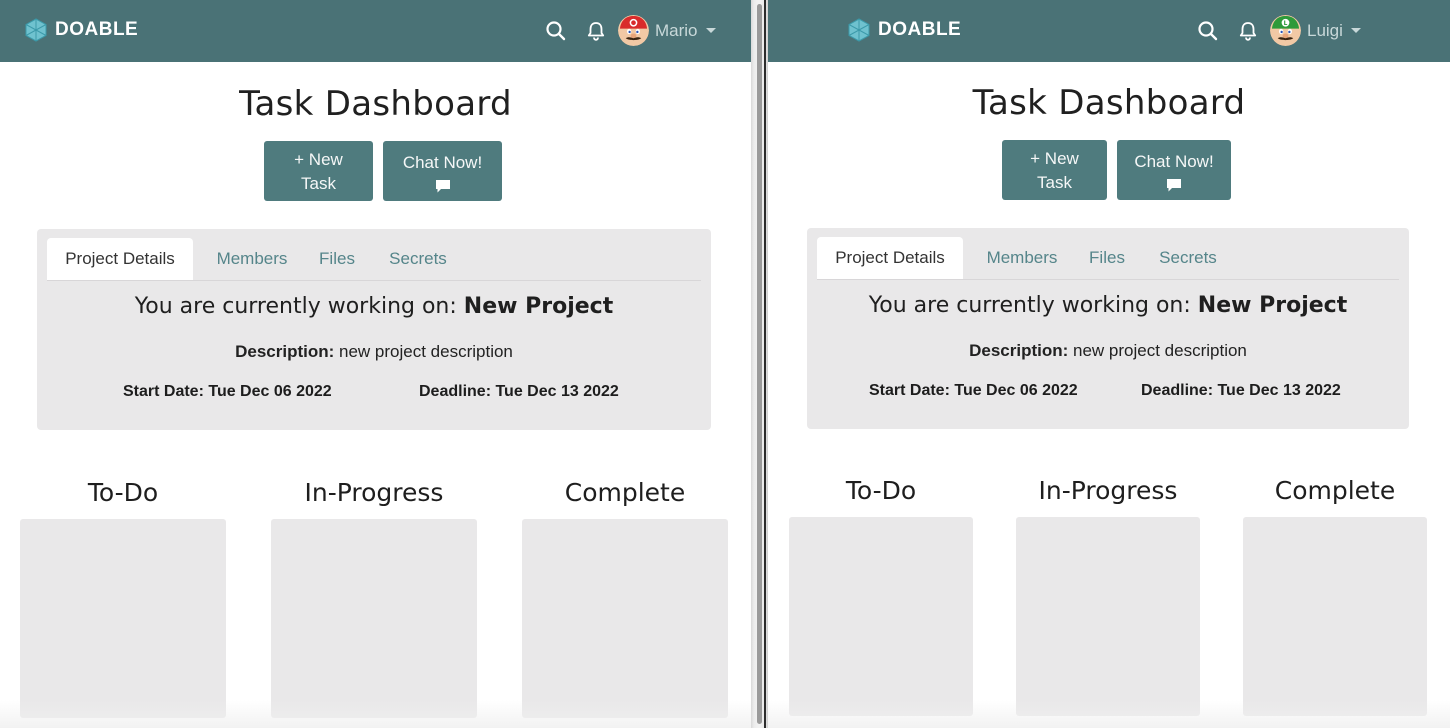 The image size is (1450, 728). Describe the element at coordinates (1109, 31) in the screenshot. I see `navbar: DOABLE L Luigi` at that location.